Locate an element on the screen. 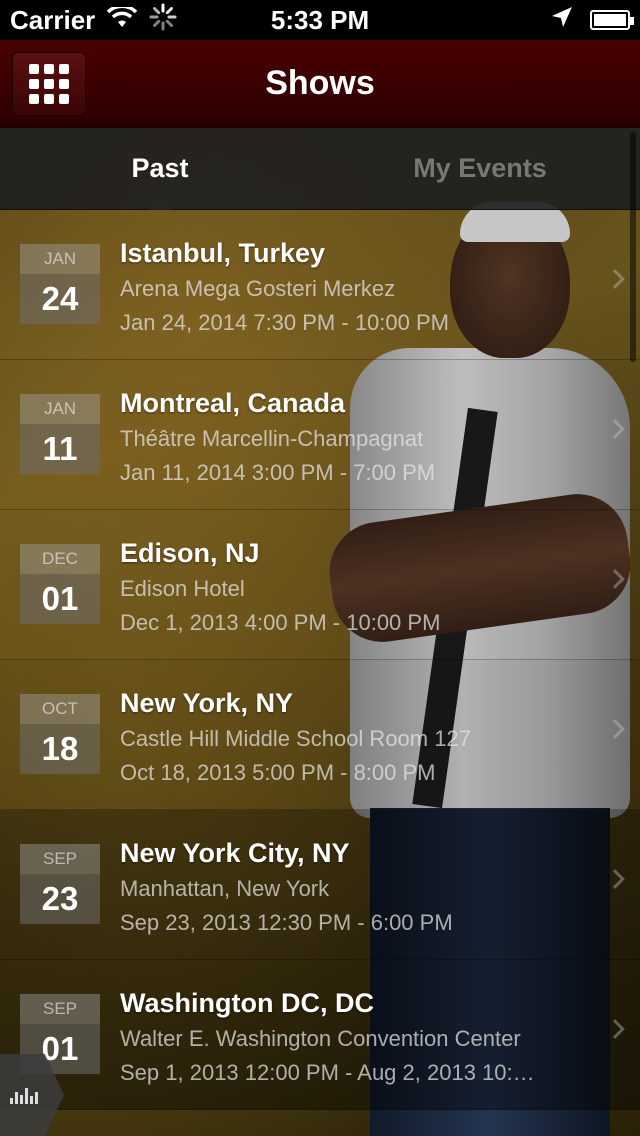 This screenshot has width=640, height=1136. date-badge: JAN 11 is located at coordinates (60, 434).